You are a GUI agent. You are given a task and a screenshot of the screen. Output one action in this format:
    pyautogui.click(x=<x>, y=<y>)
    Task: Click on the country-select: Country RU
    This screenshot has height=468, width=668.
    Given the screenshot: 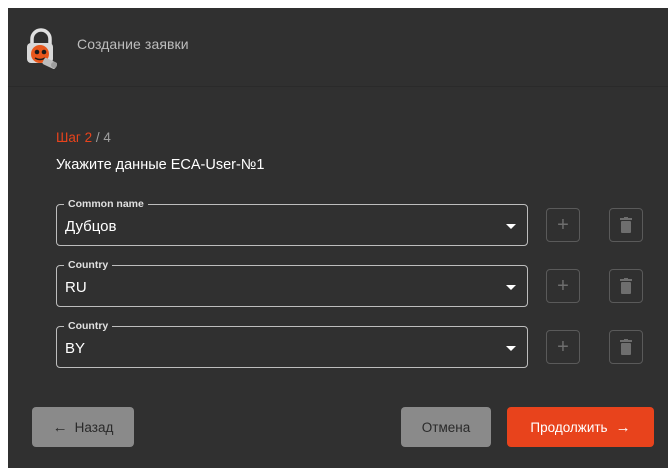 What is the action you would take?
    pyautogui.click(x=292, y=282)
    